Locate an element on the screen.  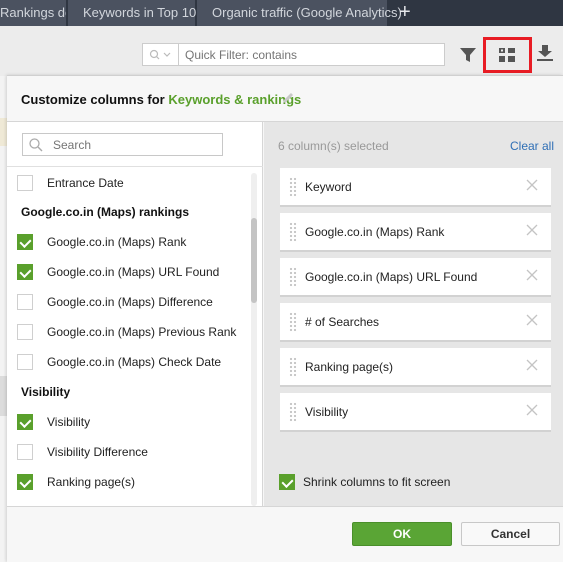
selected-column-label: # of Searches is located at coordinates (342, 322).